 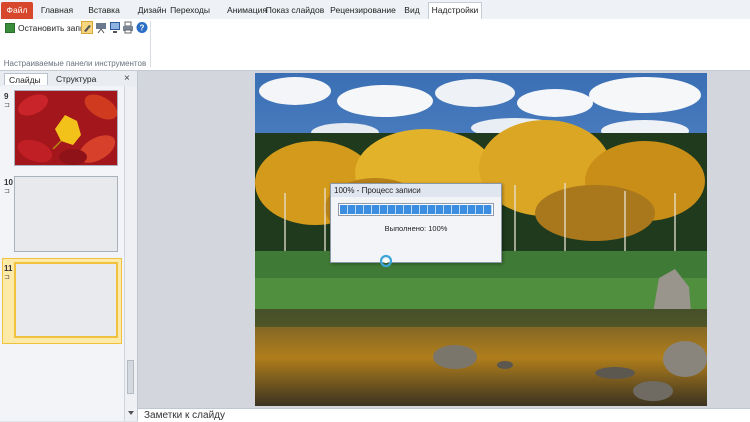 What do you see at coordinates (444, 415) in the screenshot?
I see `notes-pane: Заметки к слайду` at bounding box center [444, 415].